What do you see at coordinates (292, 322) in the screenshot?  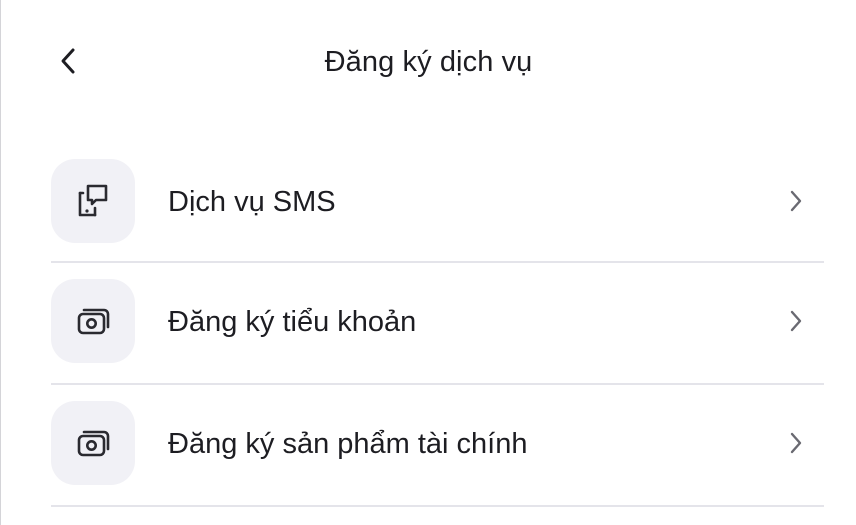 I see `menu-item-label: Đăng ký tiểu khoản` at bounding box center [292, 322].